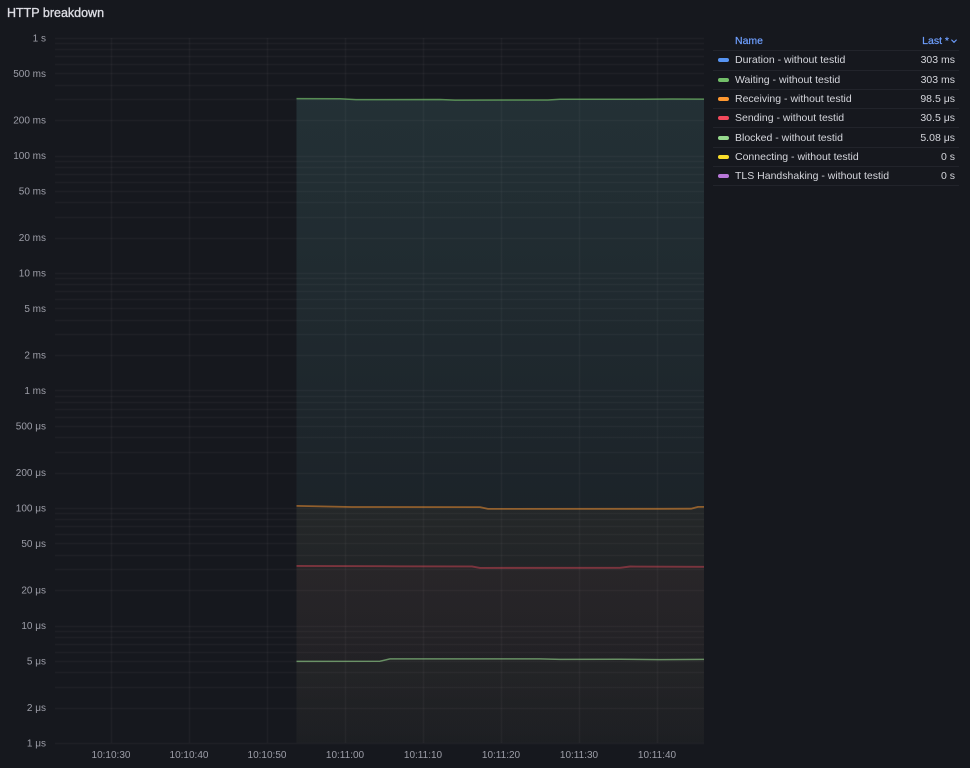 This screenshot has width=970, height=768. I want to click on svg-text: 10:11:20, so click(501, 755).